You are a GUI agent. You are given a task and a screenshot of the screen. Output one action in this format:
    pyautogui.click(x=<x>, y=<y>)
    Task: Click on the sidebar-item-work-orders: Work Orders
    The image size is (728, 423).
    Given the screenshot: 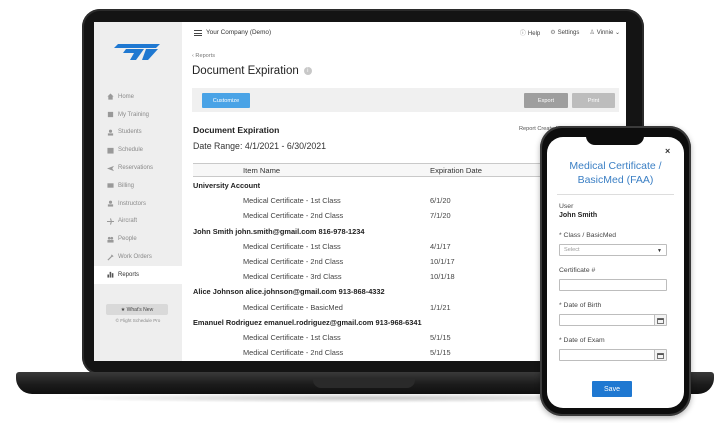 What is the action you would take?
    pyautogui.click(x=138, y=257)
    